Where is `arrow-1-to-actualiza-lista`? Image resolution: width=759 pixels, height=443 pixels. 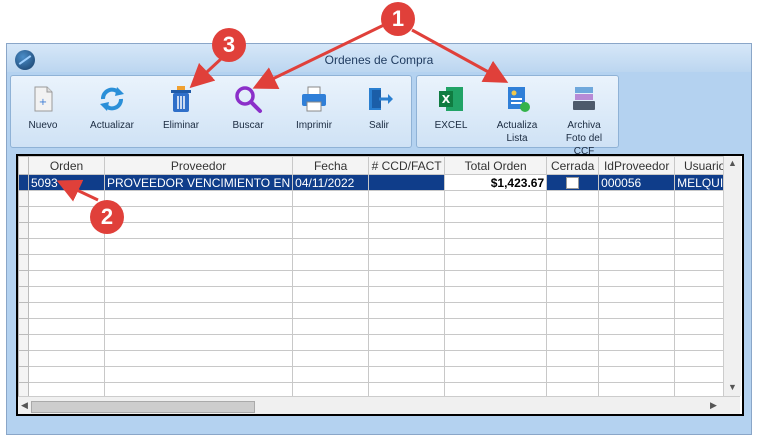
arrow-1-to-actualiza-lista is located at coordinates (460, 55).